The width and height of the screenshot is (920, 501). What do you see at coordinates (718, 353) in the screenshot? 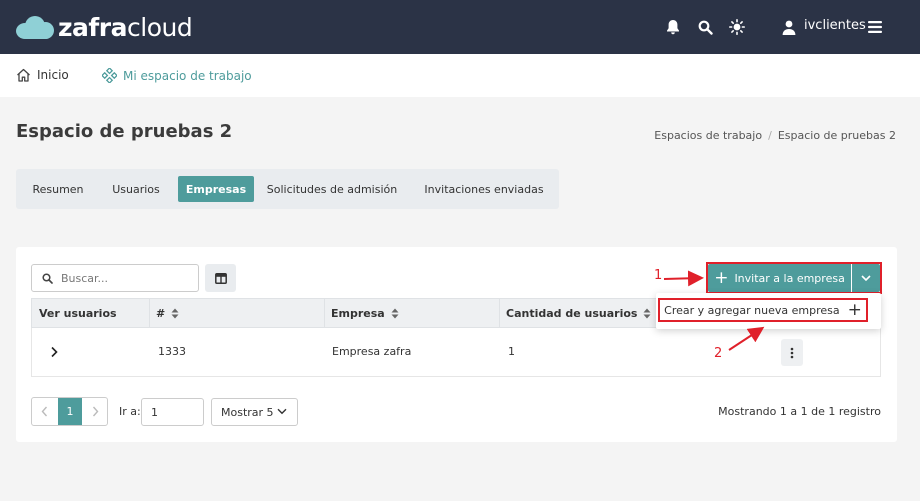
I see `annotation-number-2: 2` at bounding box center [718, 353].